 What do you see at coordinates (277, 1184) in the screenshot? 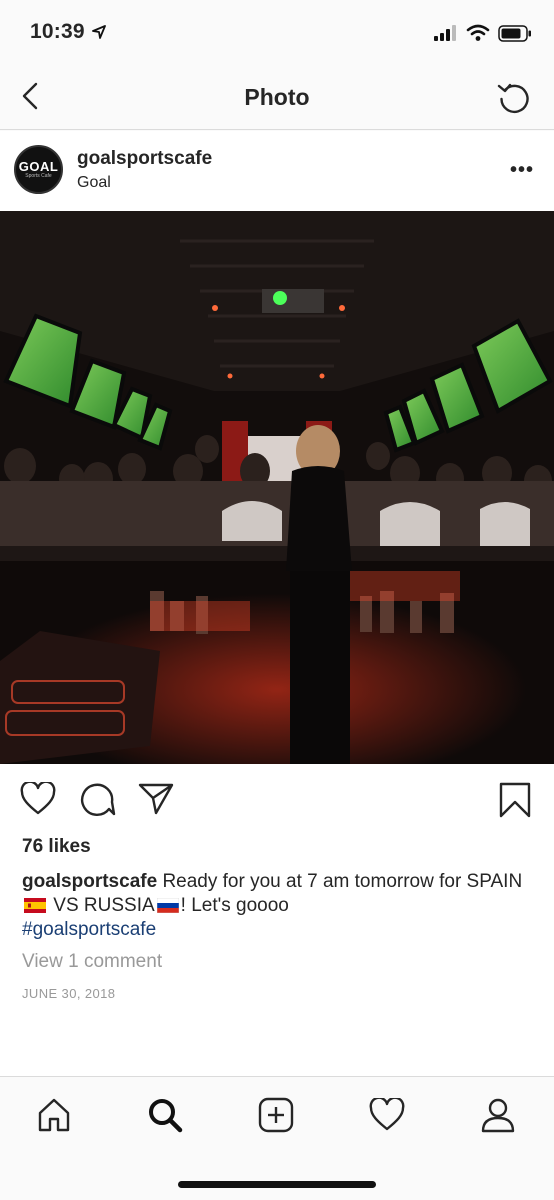
I see `home-indicator` at bounding box center [277, 1184].